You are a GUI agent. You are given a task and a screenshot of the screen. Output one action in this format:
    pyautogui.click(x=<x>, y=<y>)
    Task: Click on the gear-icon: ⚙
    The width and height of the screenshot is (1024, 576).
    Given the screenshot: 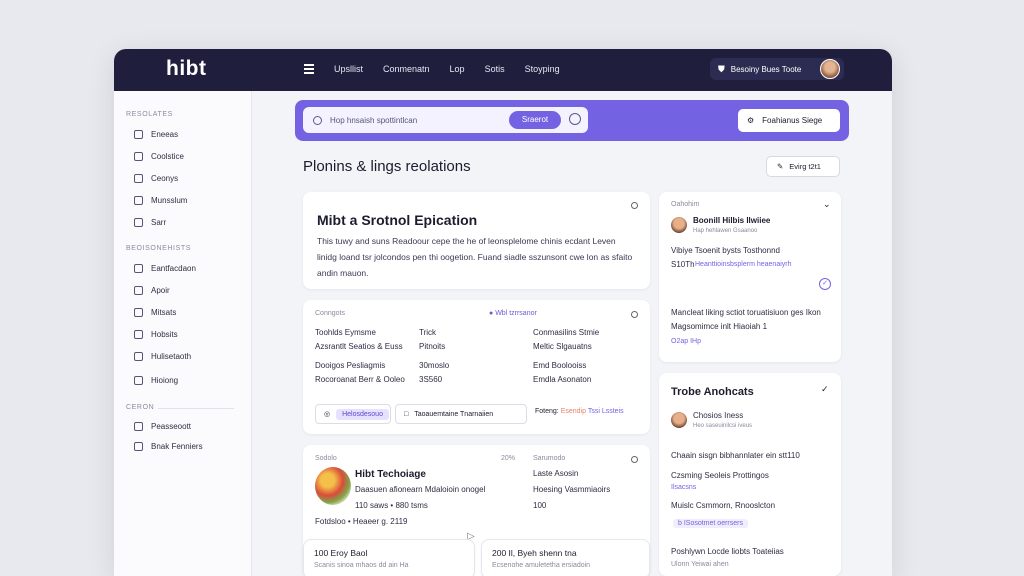 What is the action you would take?
    pyautogui.click(x=751, y=120)
    